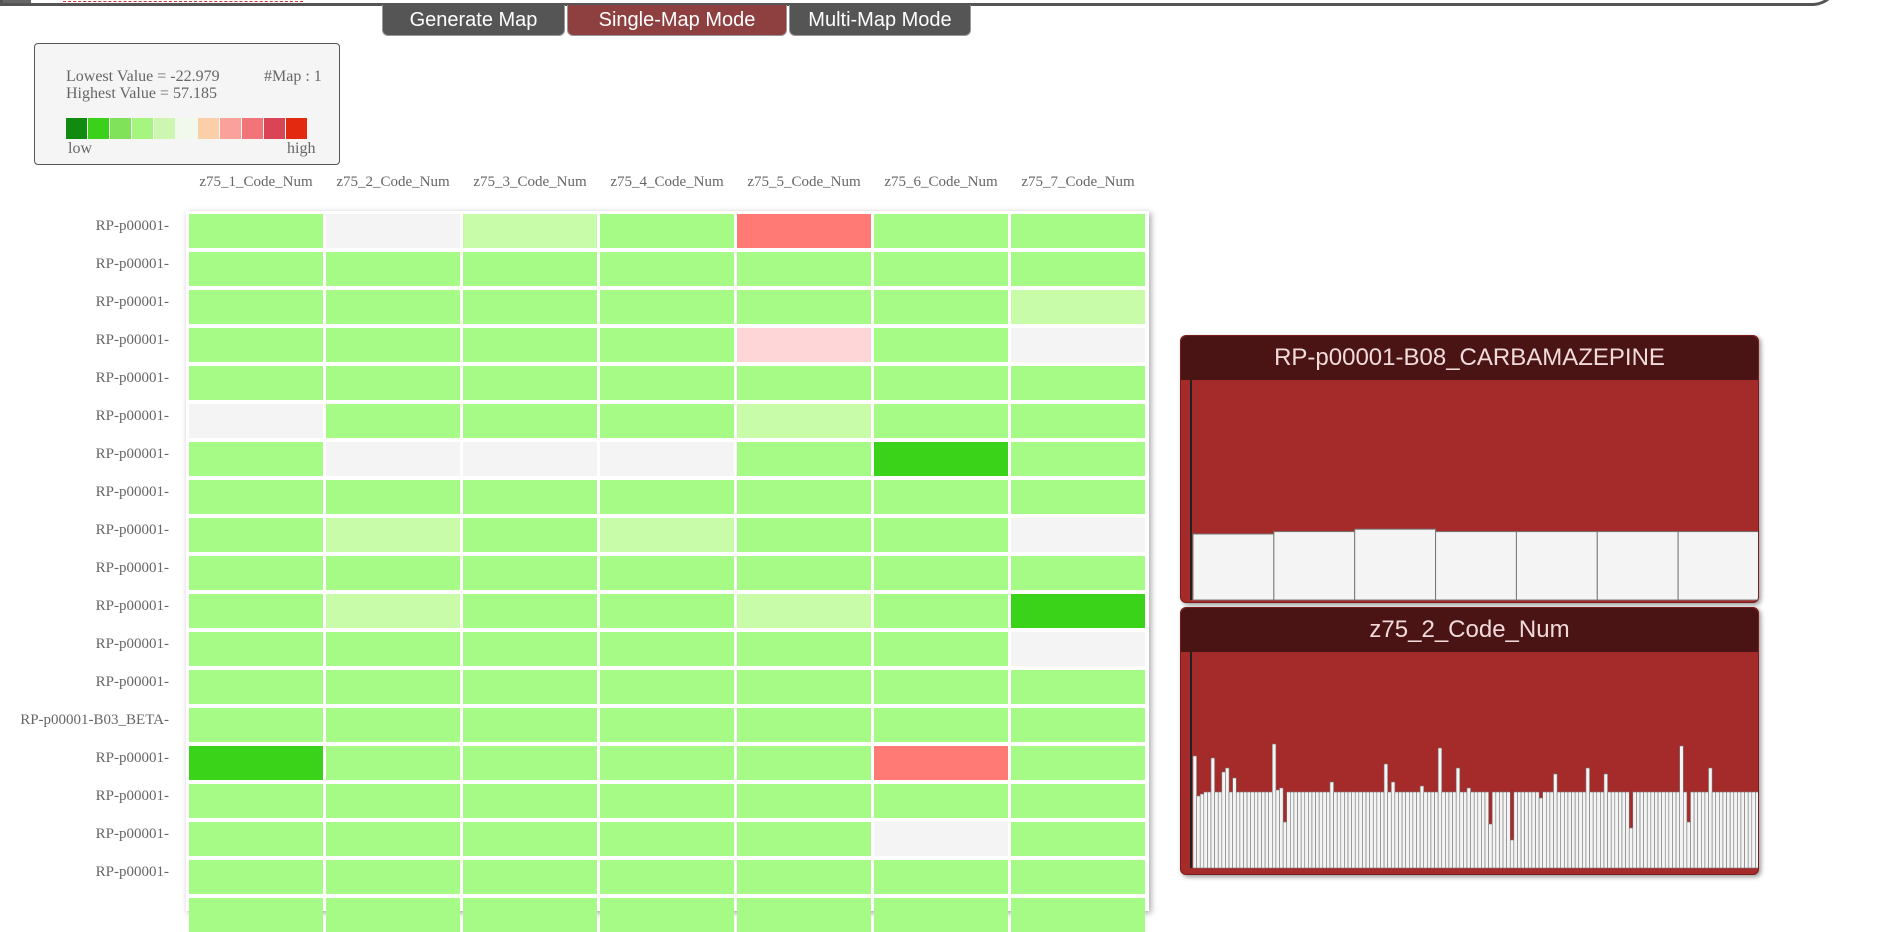 The width and height of the screenshot is (1889, 932). Describe the element at coordinates (393, 182) in the screenshot. I see `column-header: z75_2_Code_Num` at that location.